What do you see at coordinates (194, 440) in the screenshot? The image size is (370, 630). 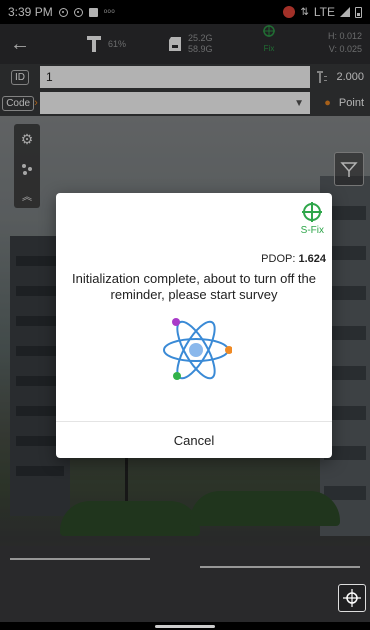 I see `cancel-button: Cancel` at bounding box center [194, 440].